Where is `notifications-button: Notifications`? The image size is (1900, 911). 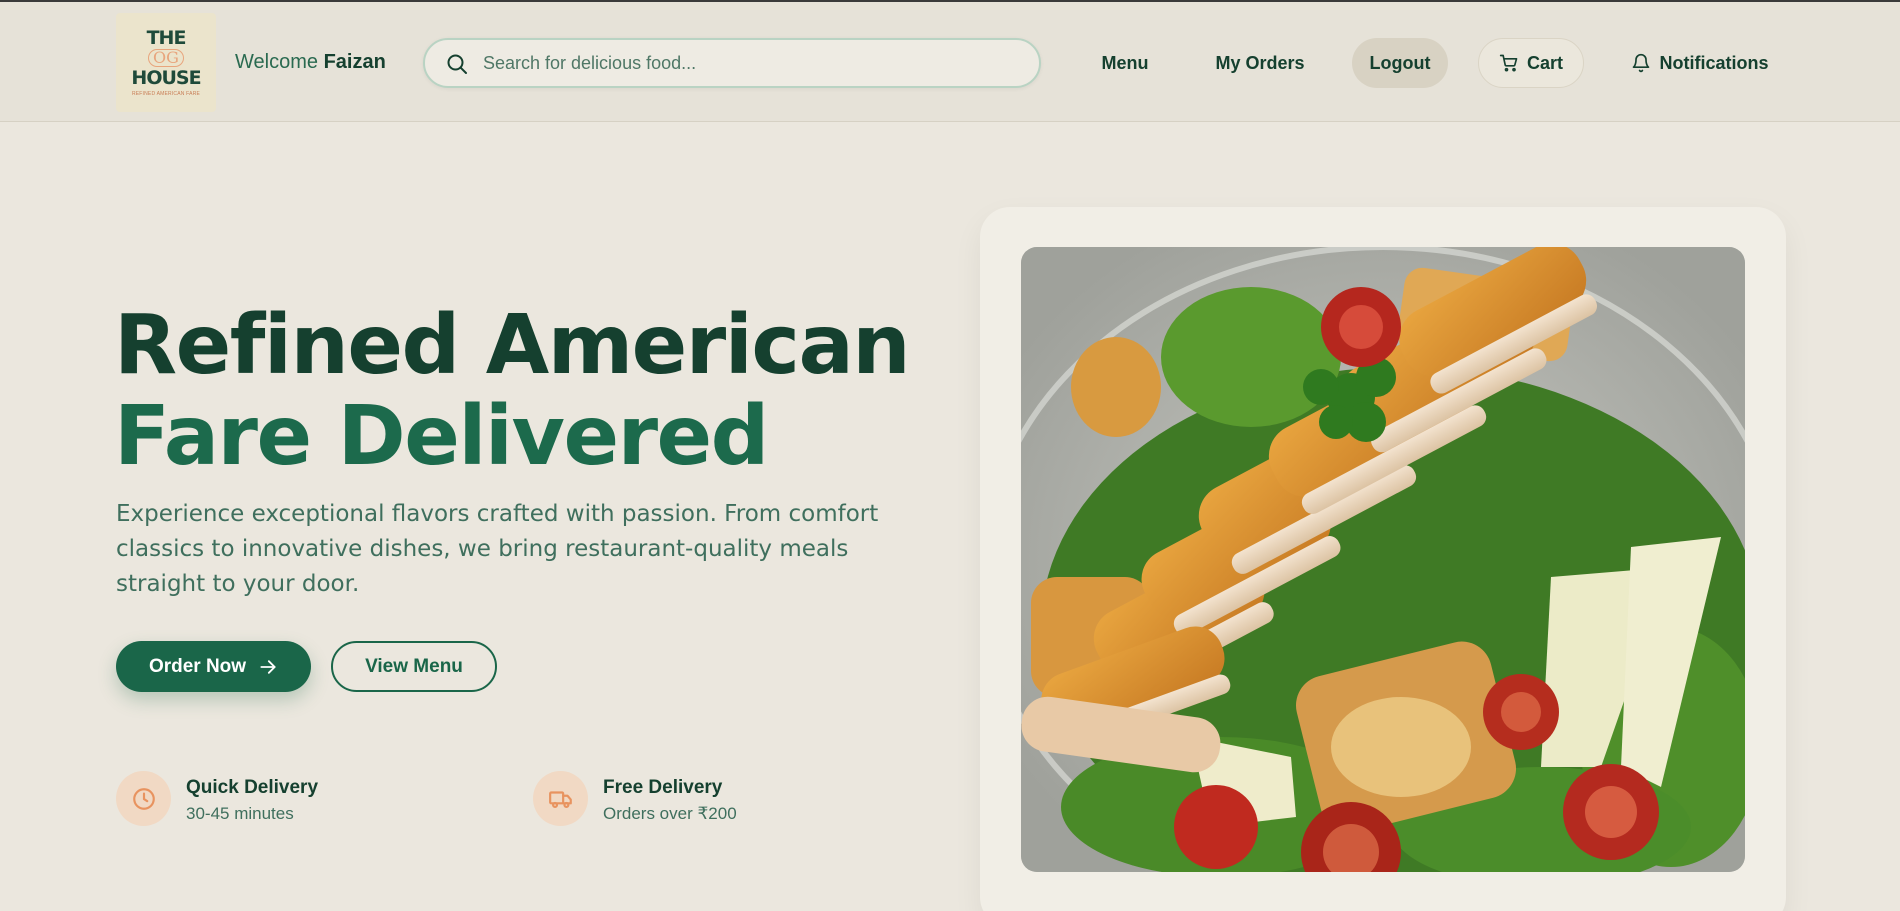
notifications-button: Notifications is located at coordinates (1700, 63).